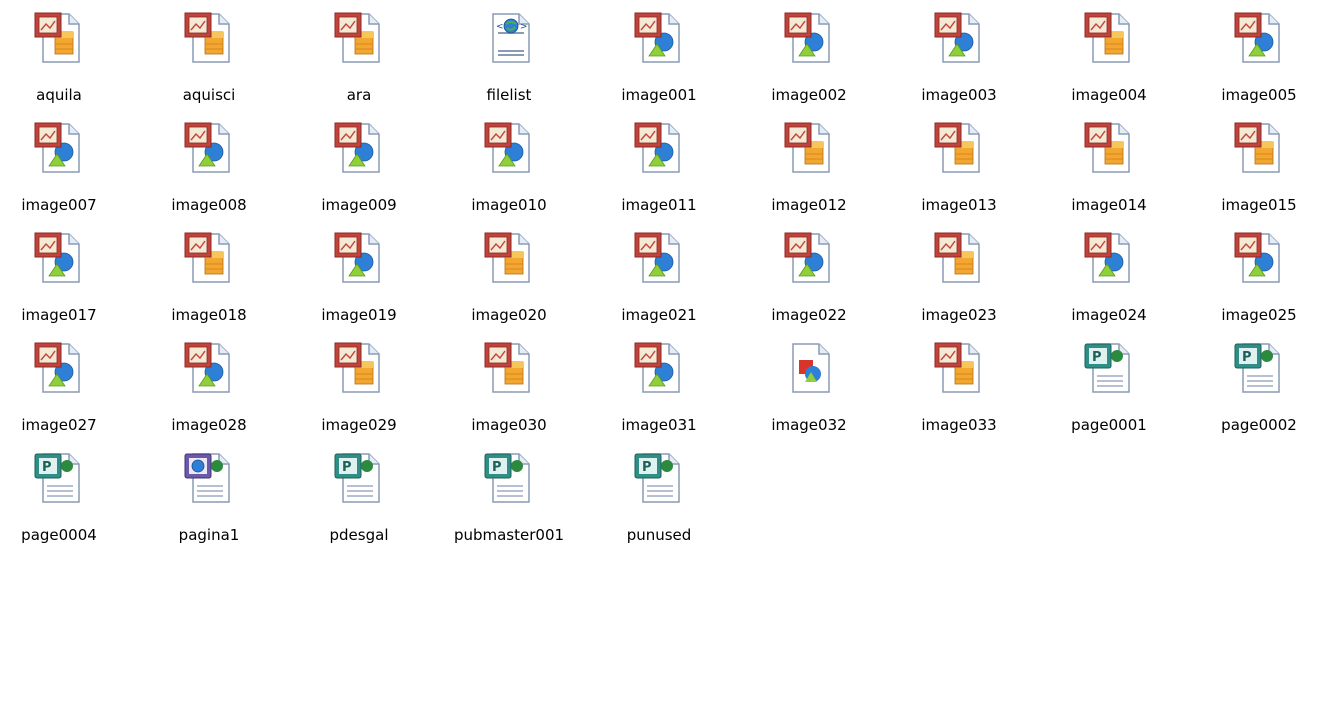  Describe the element at coordinates (359, 535) in the screenshot. I see `file-name-label: pdesgal` at that location.